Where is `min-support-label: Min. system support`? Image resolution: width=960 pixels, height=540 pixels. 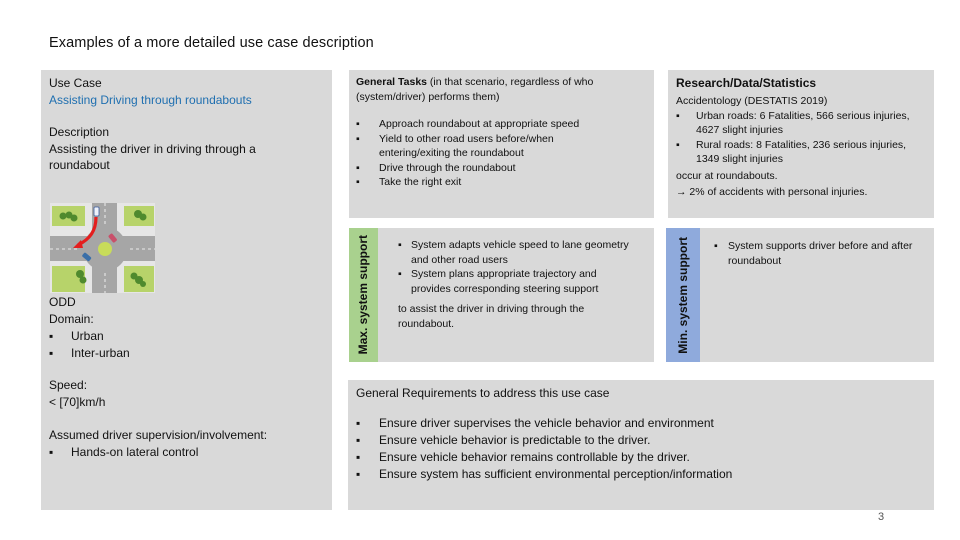
min-support-label: Min. system support is located at coordinates (682, 295).